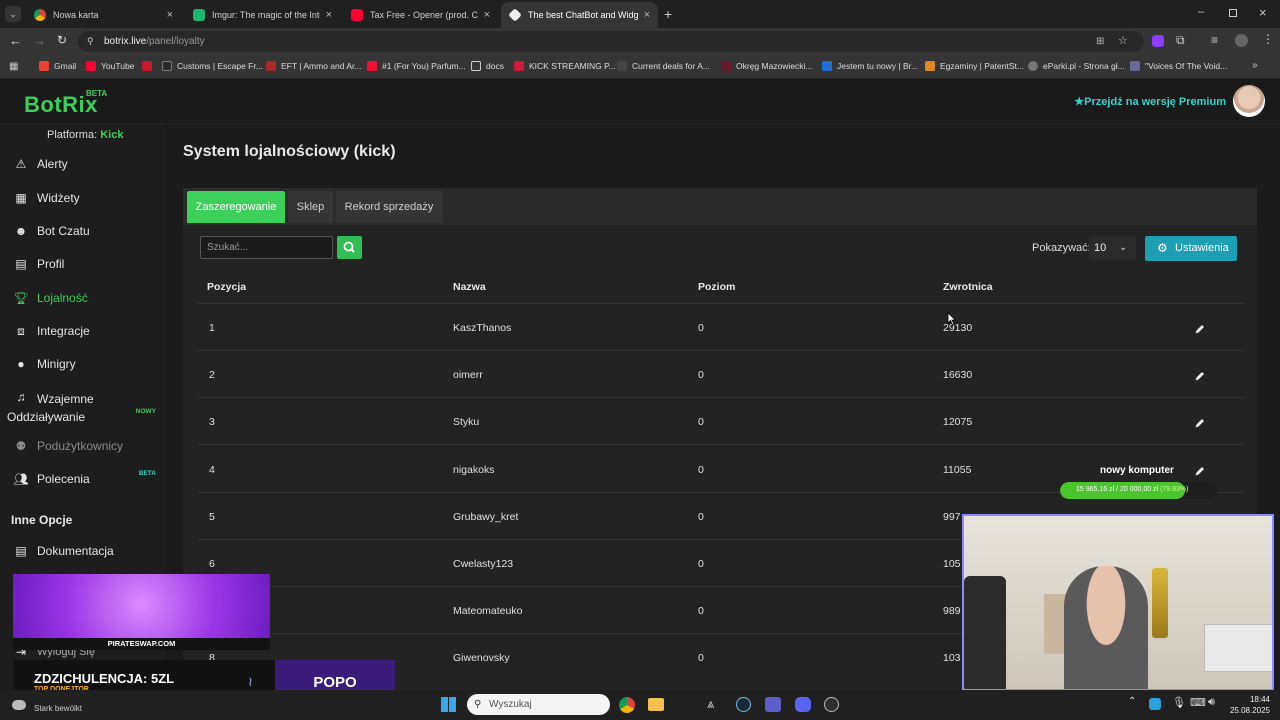  I want to click on menu-dots-icon: ⋮, so click(1268, 39).